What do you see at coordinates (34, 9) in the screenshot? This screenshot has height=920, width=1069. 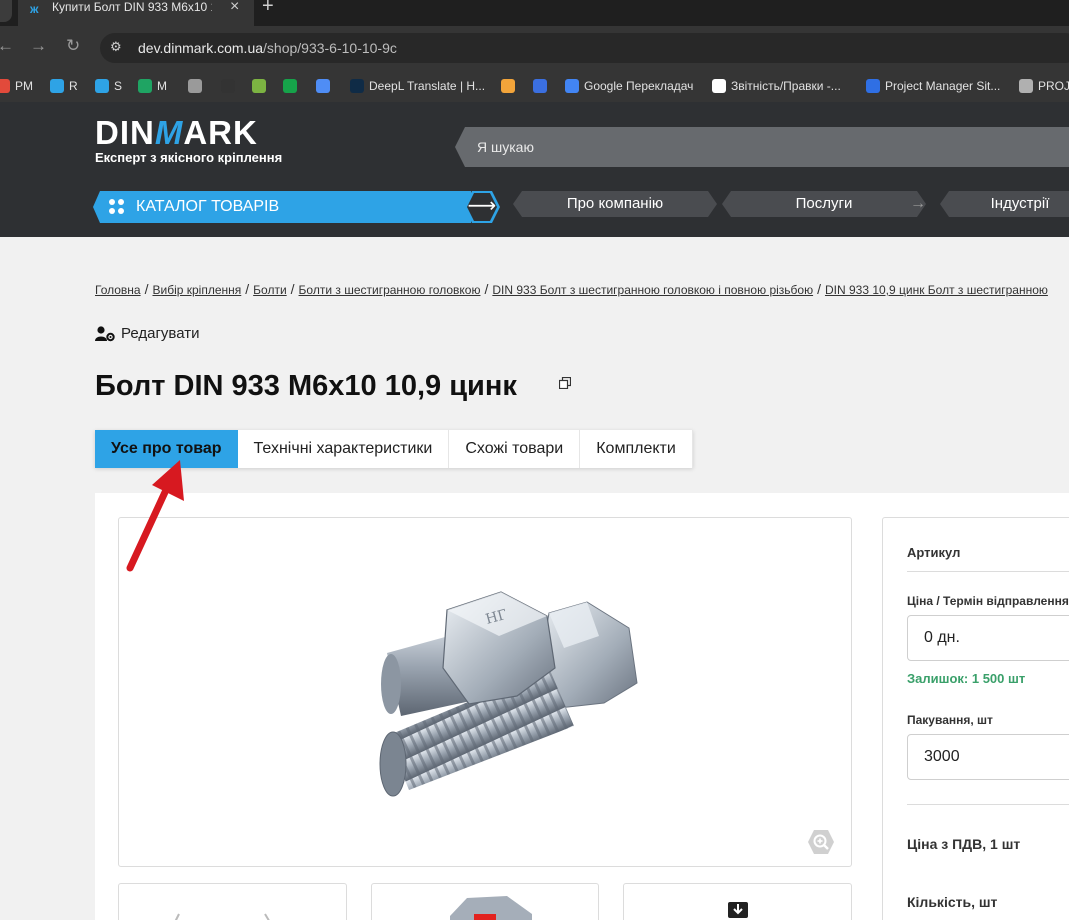 I see `dinmark-favicon-icon: ж` at bounding box center [34, 9].